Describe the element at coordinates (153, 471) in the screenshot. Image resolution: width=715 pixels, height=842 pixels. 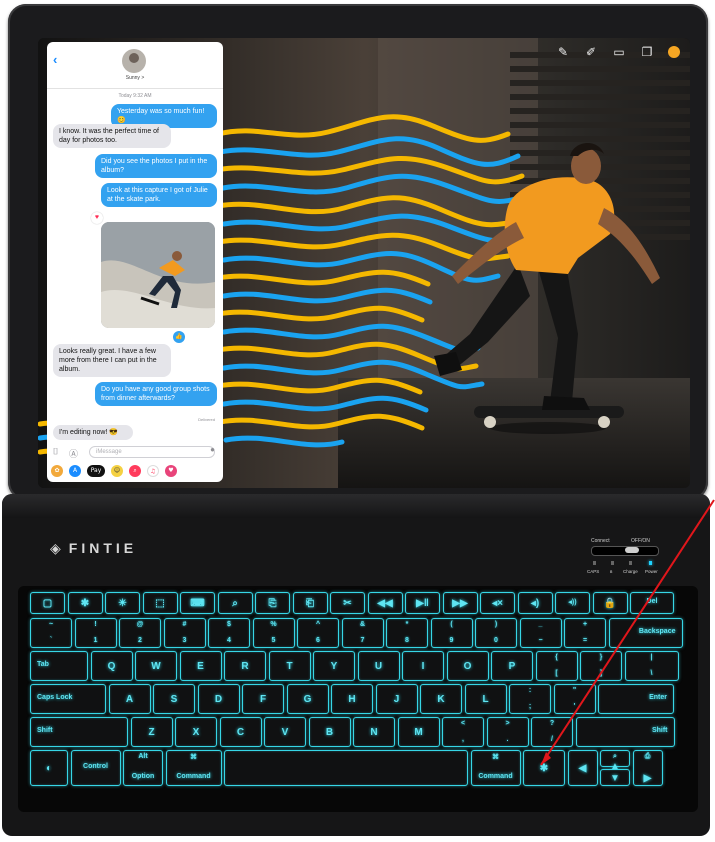
I see `music-app-icon: ♫` at that location.